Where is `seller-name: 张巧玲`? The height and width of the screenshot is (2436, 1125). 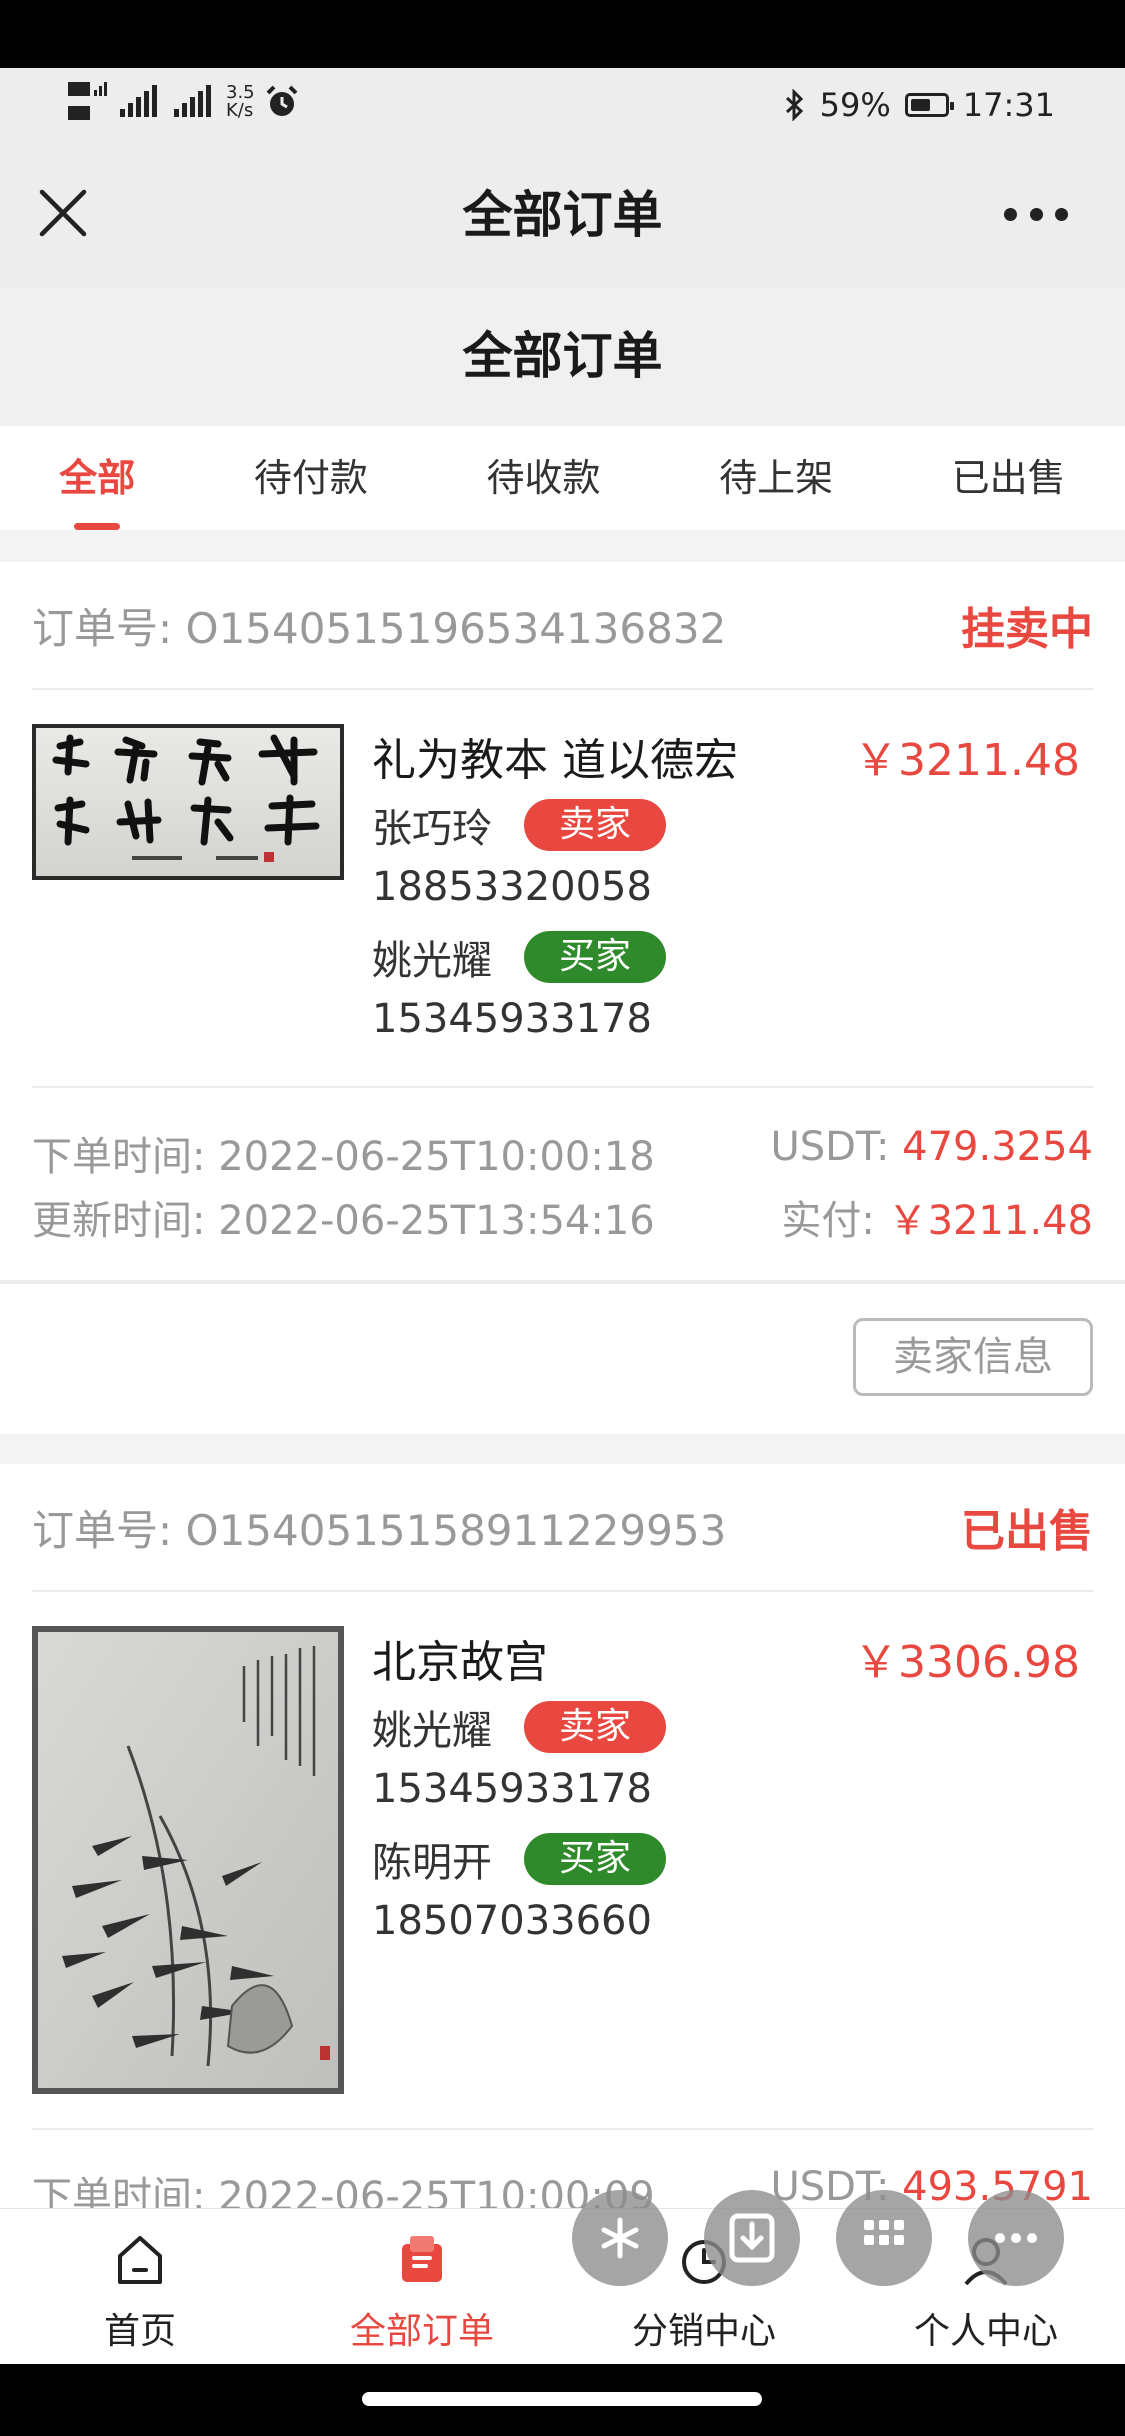 seller-name: 张巧玲 is located at coordinates (432, 829).